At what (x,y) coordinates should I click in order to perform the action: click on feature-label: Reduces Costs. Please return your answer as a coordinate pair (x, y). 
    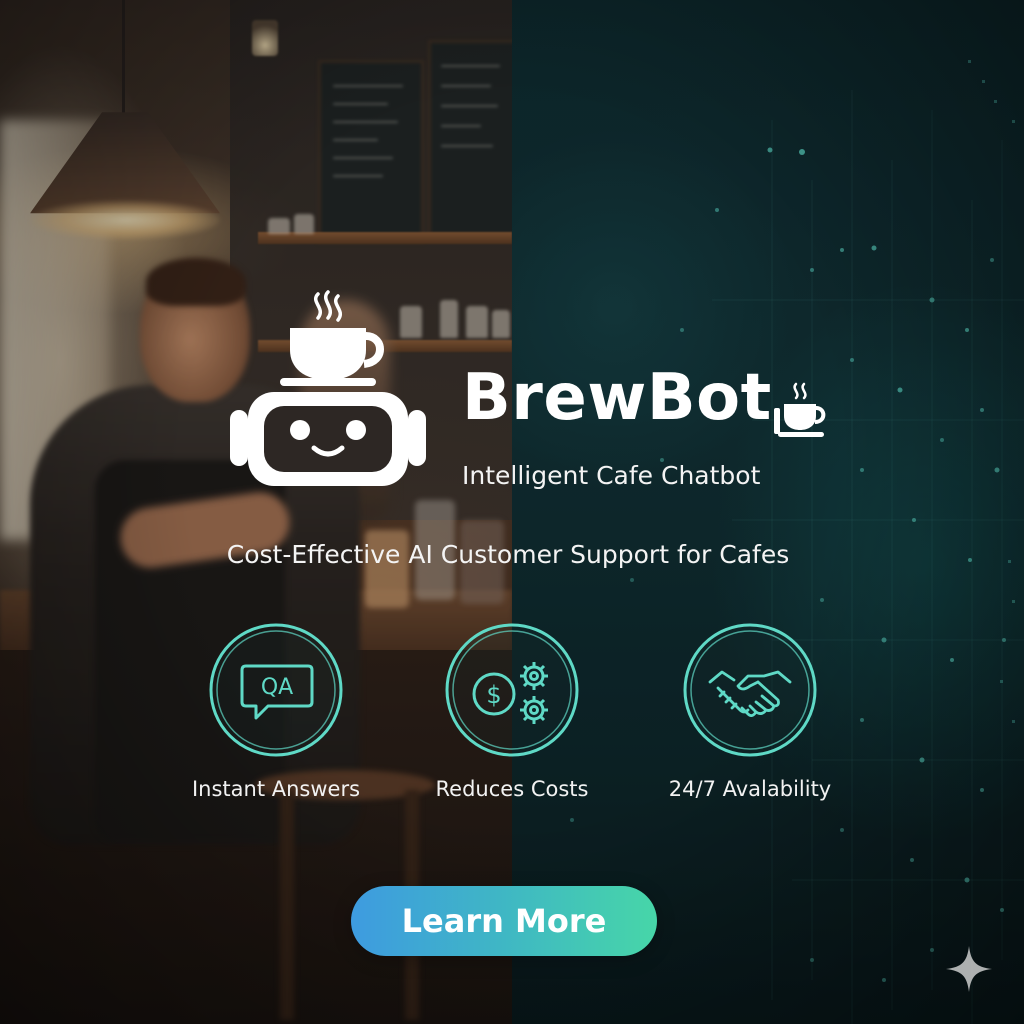
    Looking at the image, I should click on (512, 789).